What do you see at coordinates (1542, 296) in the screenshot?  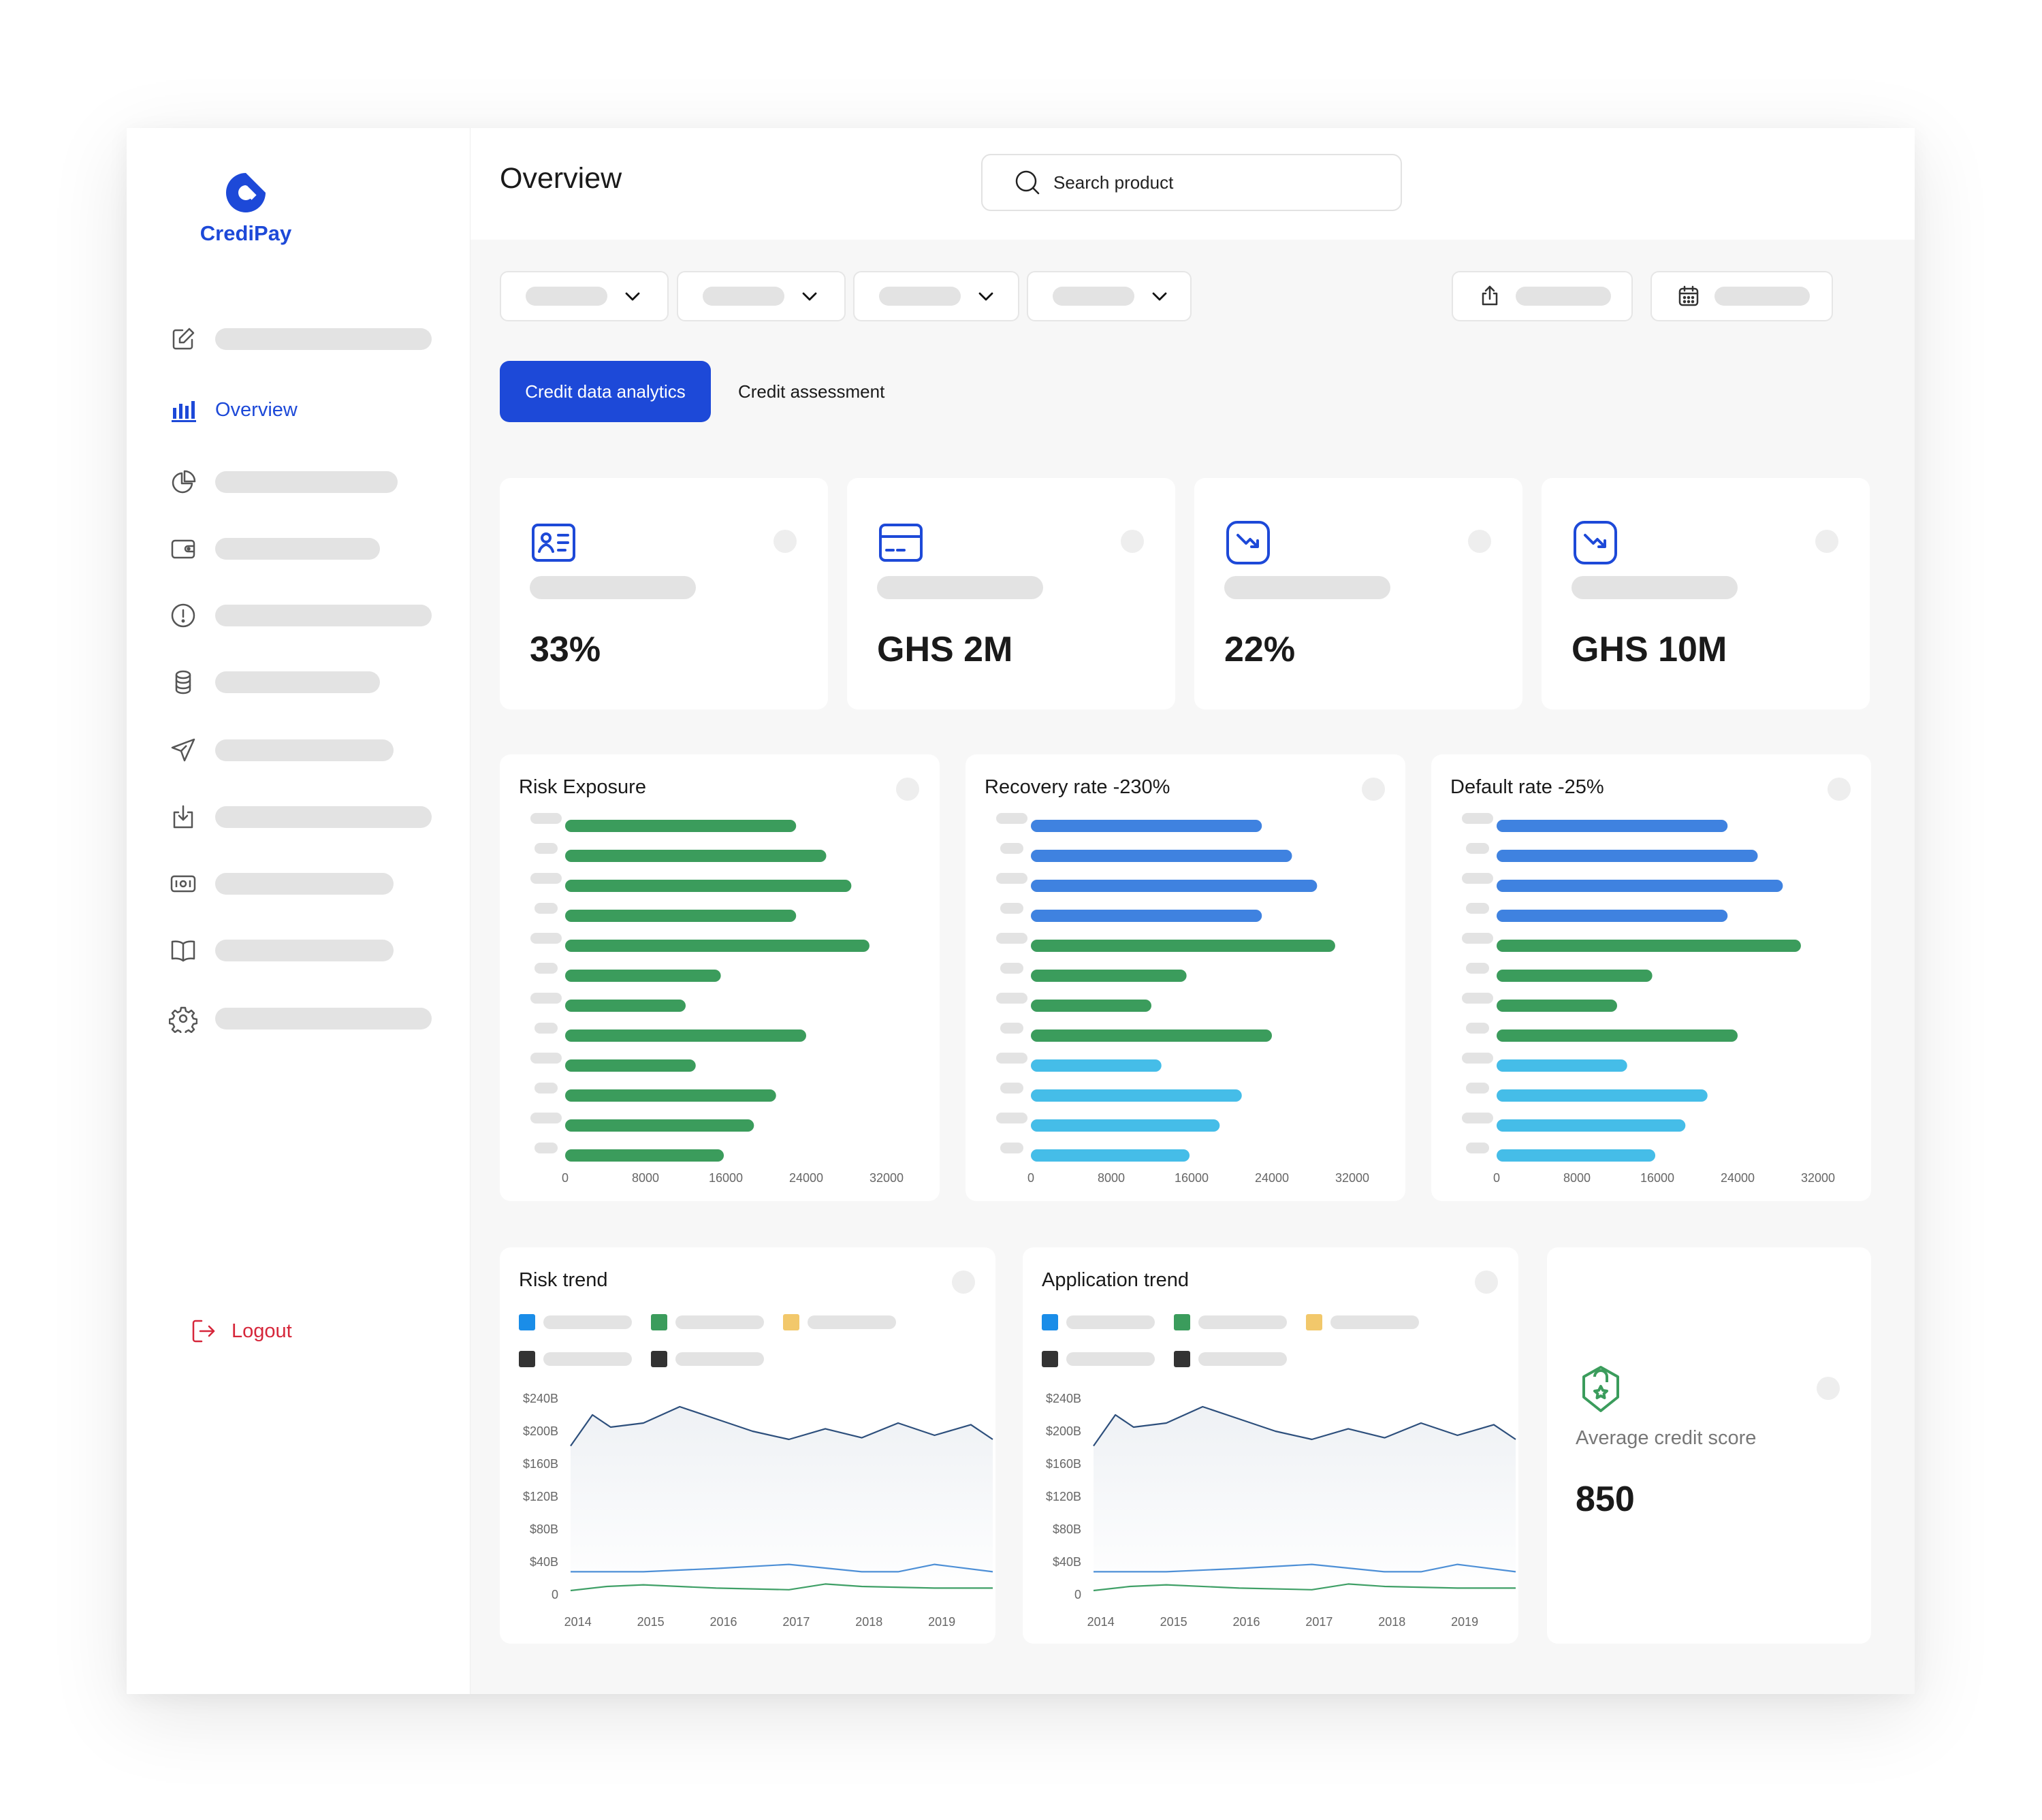 I see `export-button` at bounding box center [1542, 296].